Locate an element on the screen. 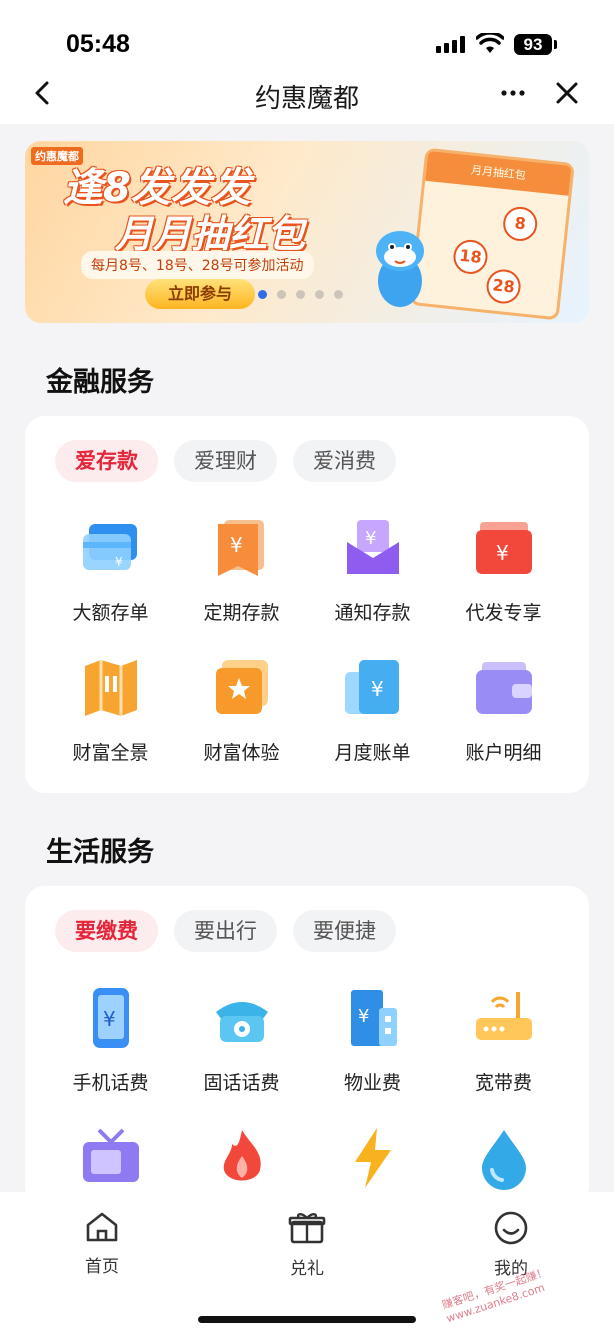 This screenshot has height=1334, width=614. yuan-envelope-icon: ¥ is located at coordinates (372, 547).